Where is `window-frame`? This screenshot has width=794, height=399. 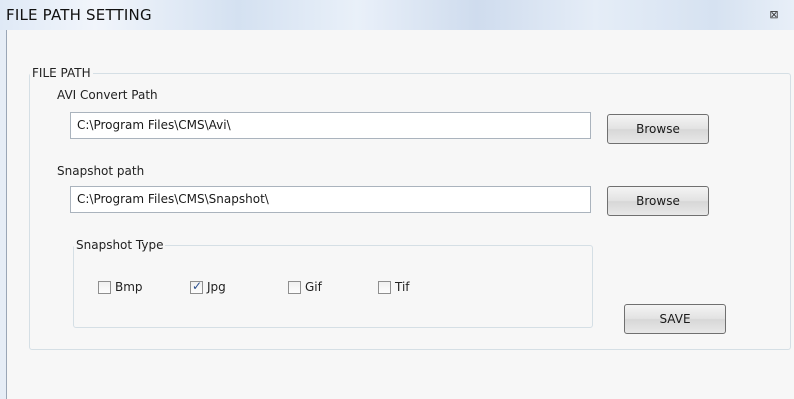
window-frame is located at coordinates (3, 214).